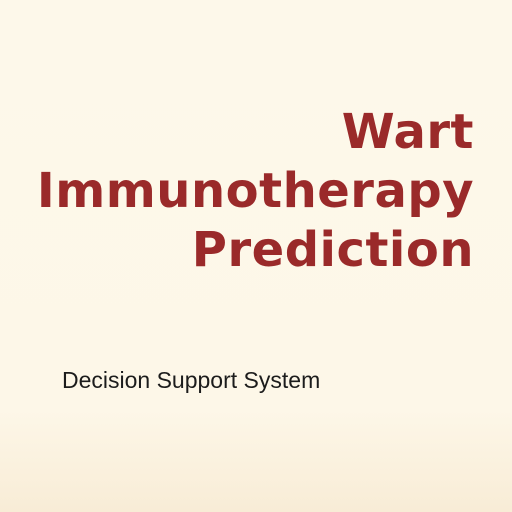 The image size is (512, 512). What do you see at coordinates (407, 132) in the screenshot?
I see `app-title-line-1: Wart` at bounding box center [407, 132].